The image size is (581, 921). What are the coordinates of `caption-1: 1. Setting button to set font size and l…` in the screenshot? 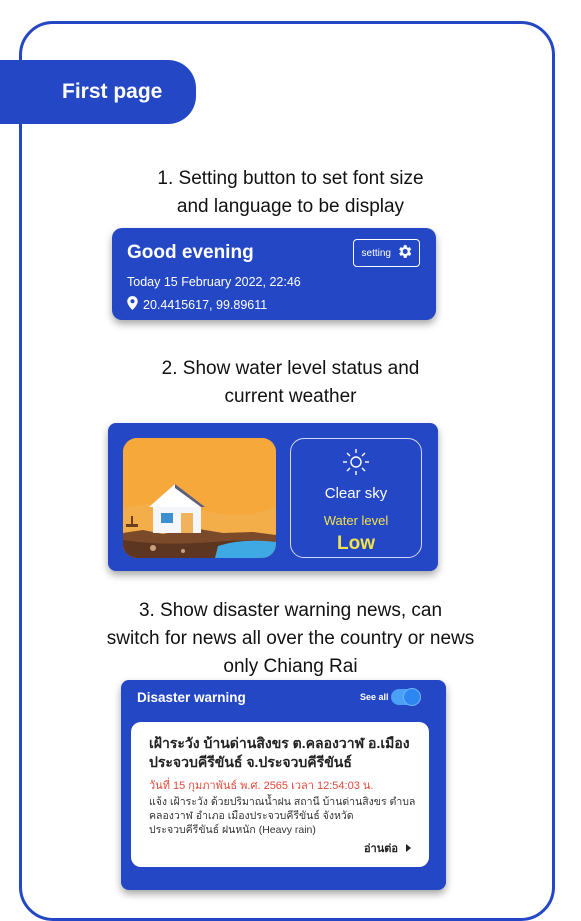 It's located at (290, 193).